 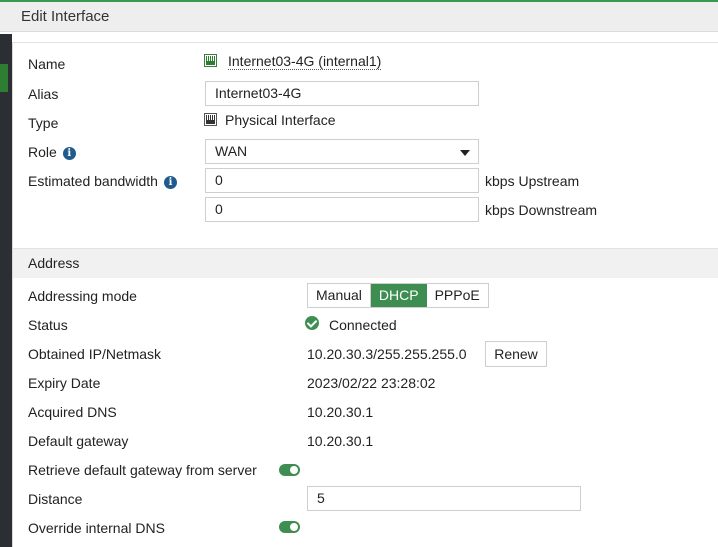 What do you see at coordinates (64, 383) in the screenshot?
I see `expiry-date-label: Expiry Date` at bounding box center [64, 383].